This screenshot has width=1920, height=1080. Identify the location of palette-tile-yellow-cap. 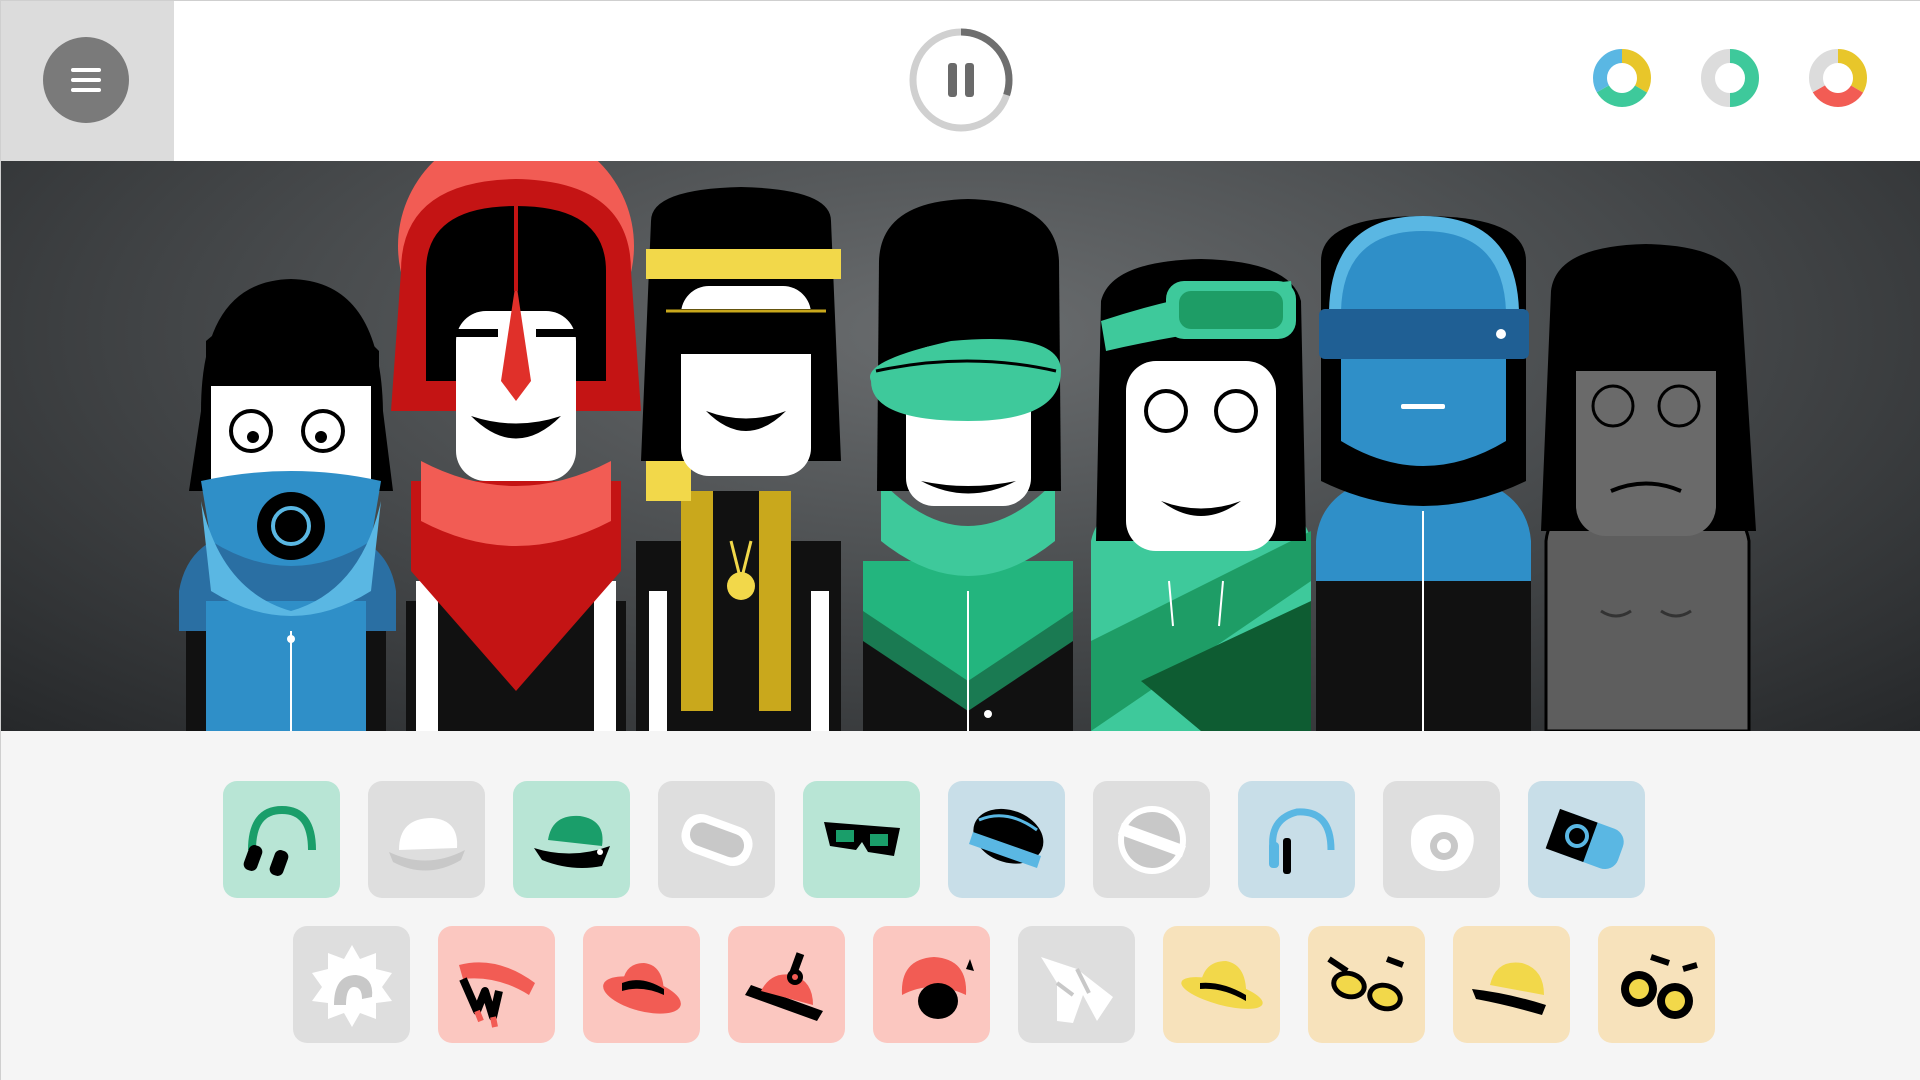
(1511, 984).